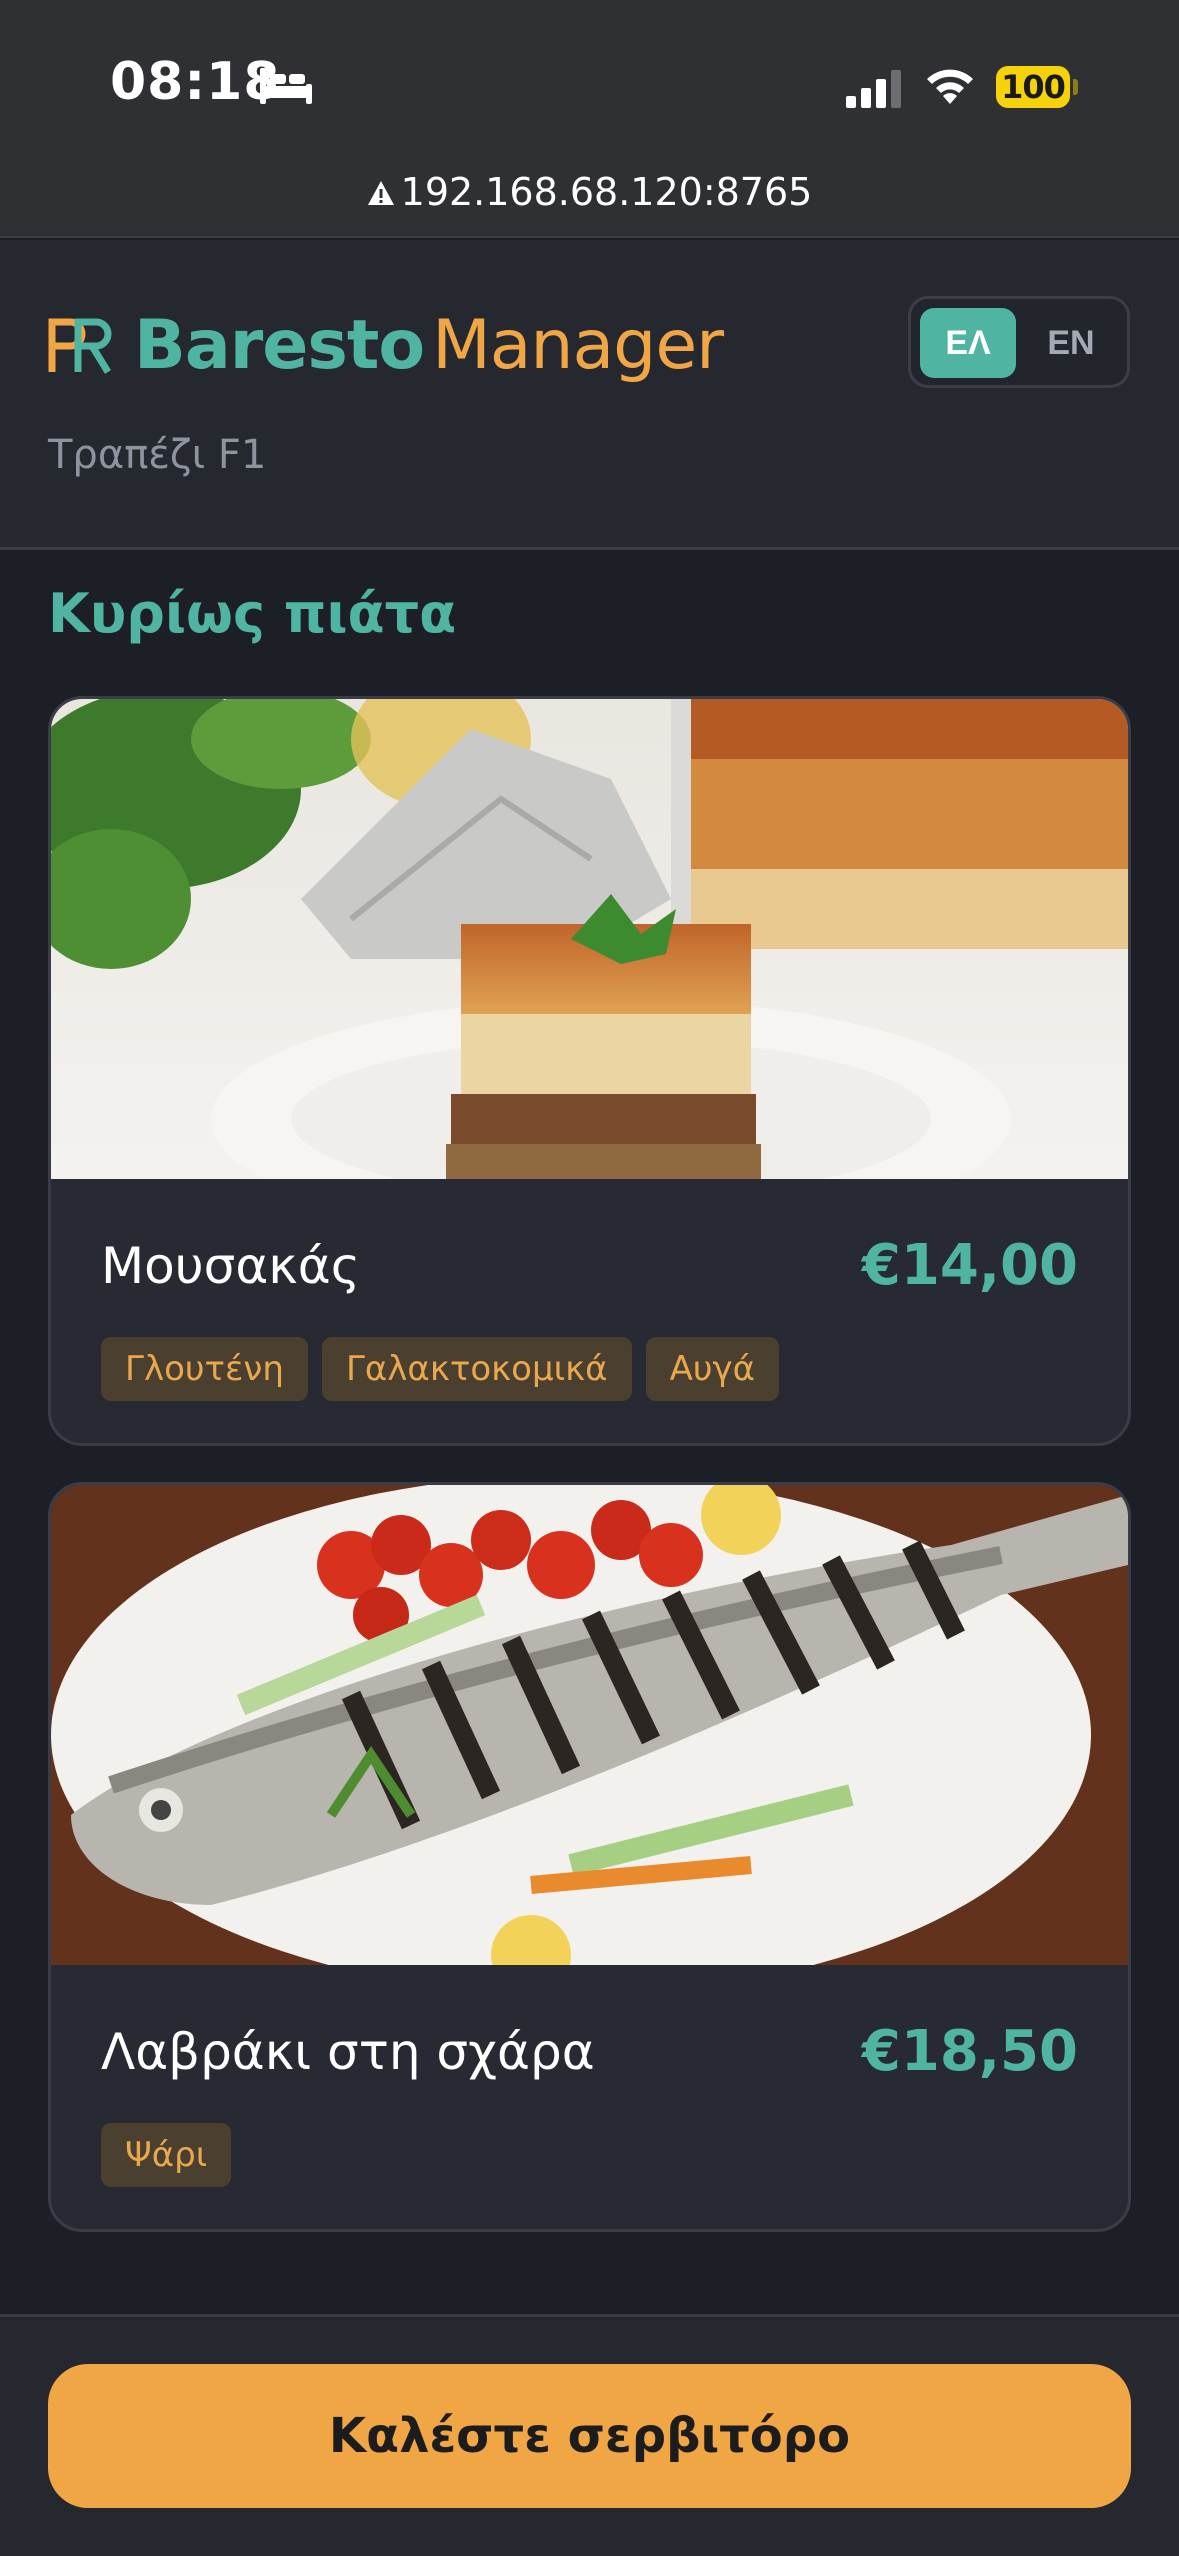  Describe the element at coordinates (1019, 342) in the screenshot. I see `language-toggle: ΕΛ EN` at that location.